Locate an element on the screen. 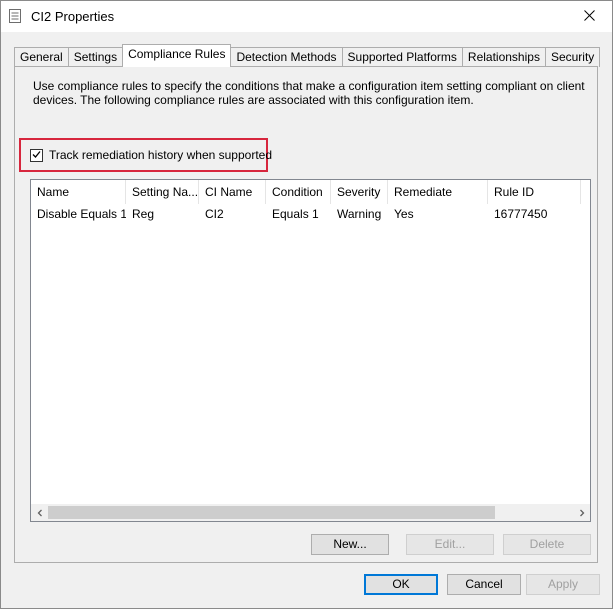 This screenshot has height=609, width=613. column-header-severity: Severity is located at coordinates (359, 192).